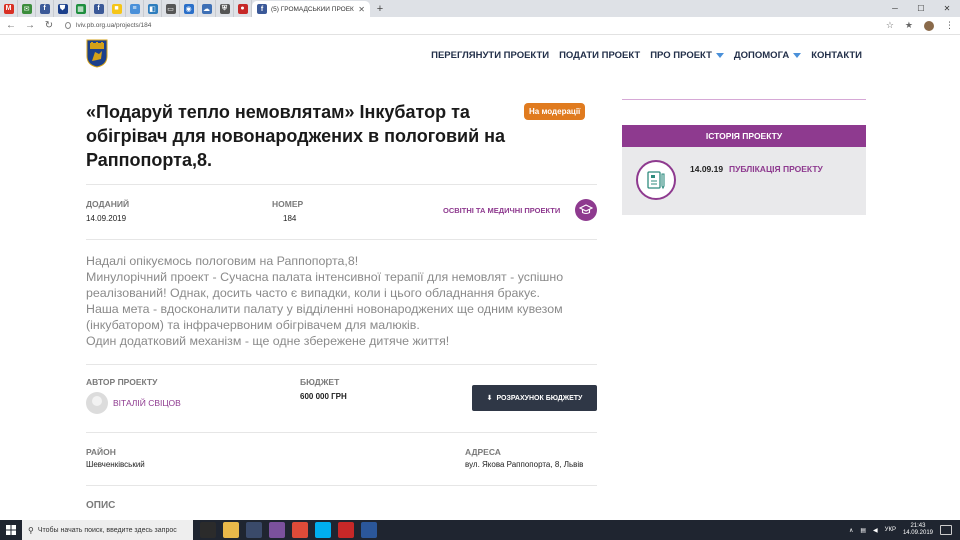 The image size is (960, 540). I want to click on nav-item-label: ПОДАТИ ПРОЕКТ, so click(600, 55).